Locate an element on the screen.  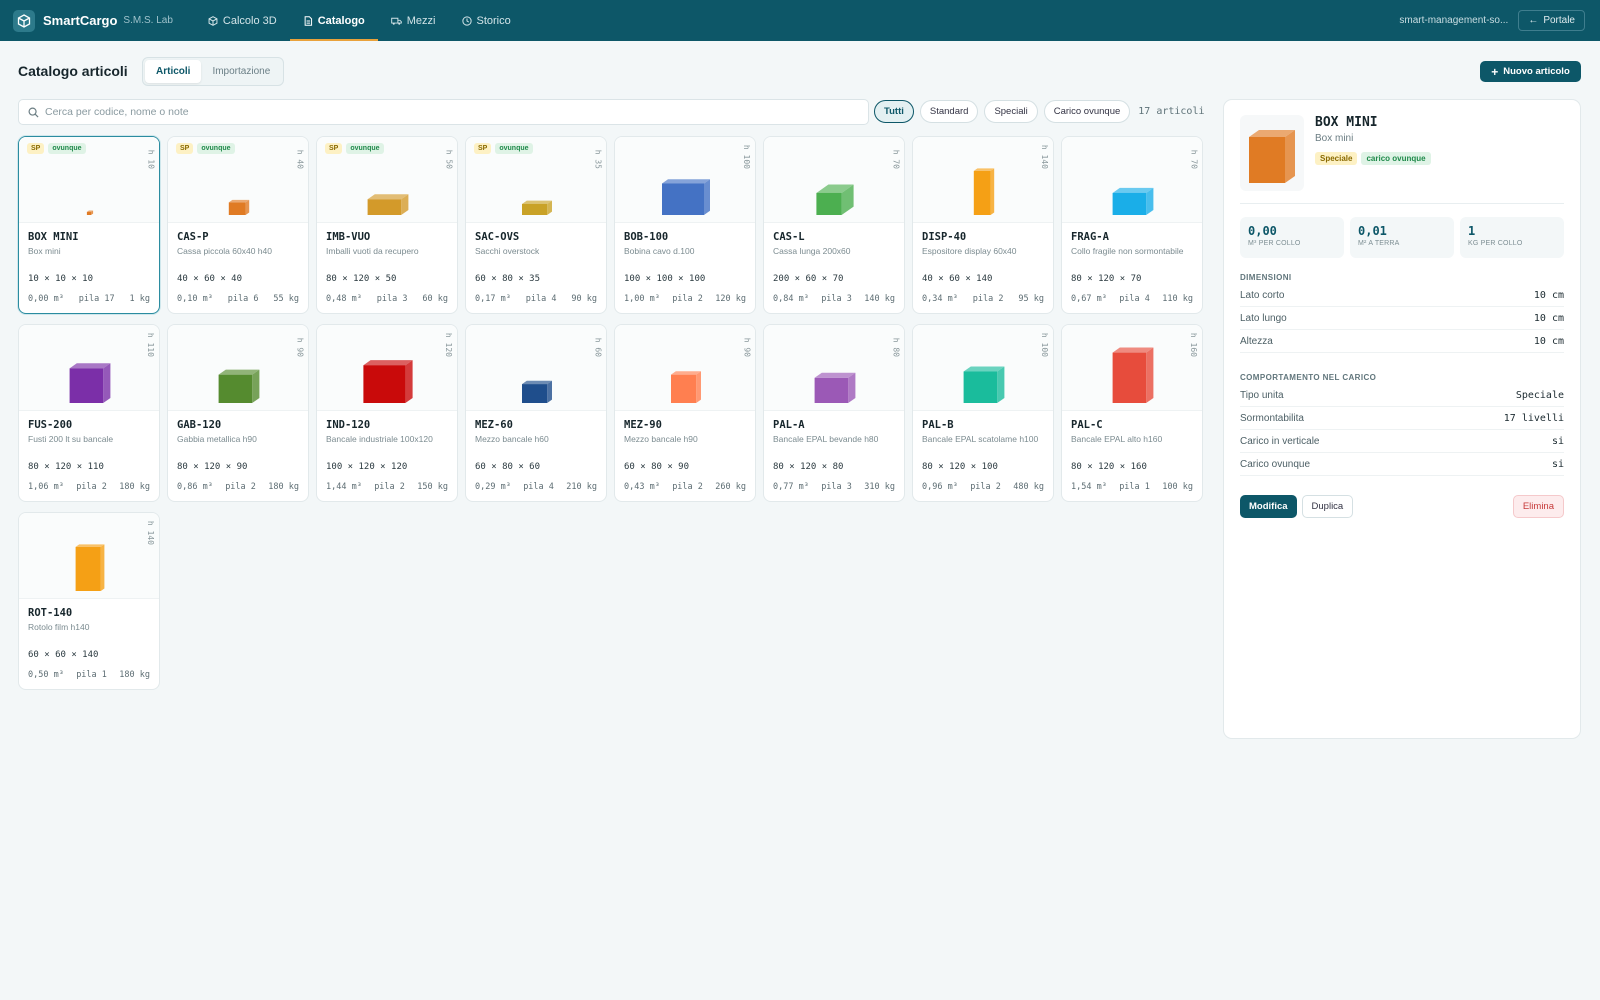
article-volume: 0,17 m³ is located at coordinates (493, 299).